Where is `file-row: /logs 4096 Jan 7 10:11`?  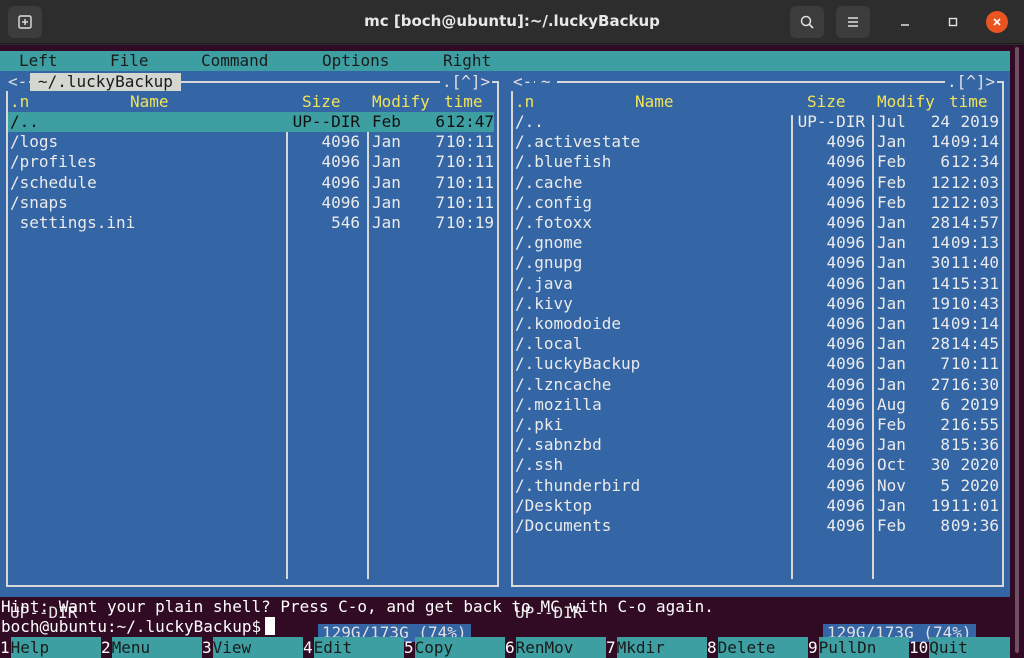 file-row: /logs 4096 Jan 7 10:11 is located at coordinates (251, 142).